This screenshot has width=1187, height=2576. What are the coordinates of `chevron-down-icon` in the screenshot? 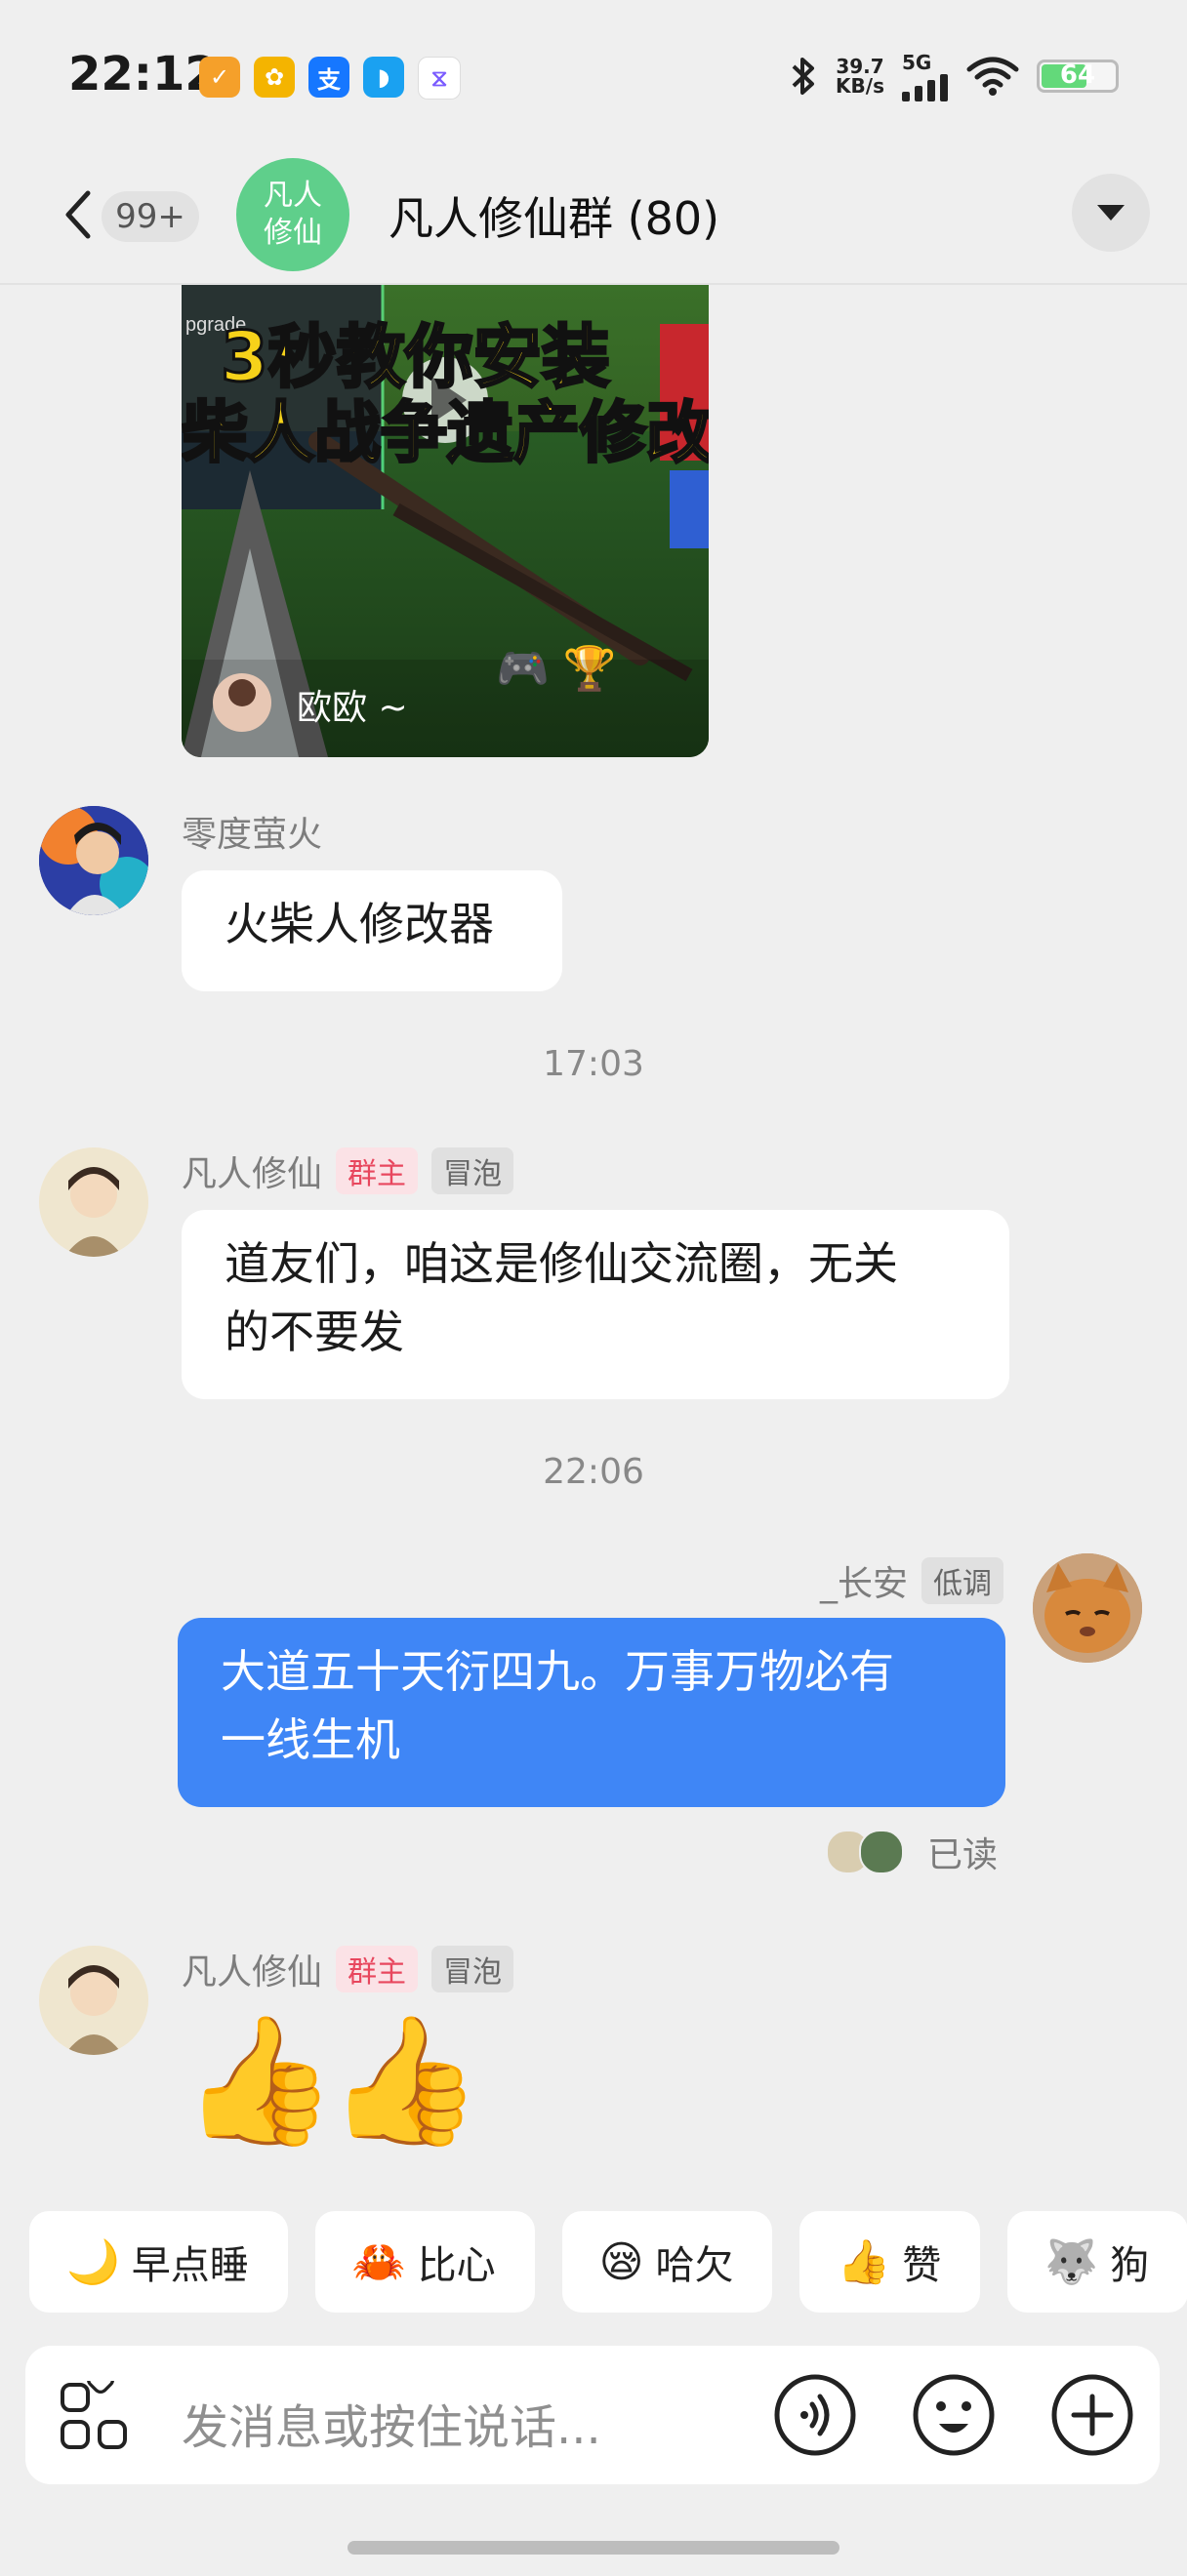 It's located at (1111, 213).